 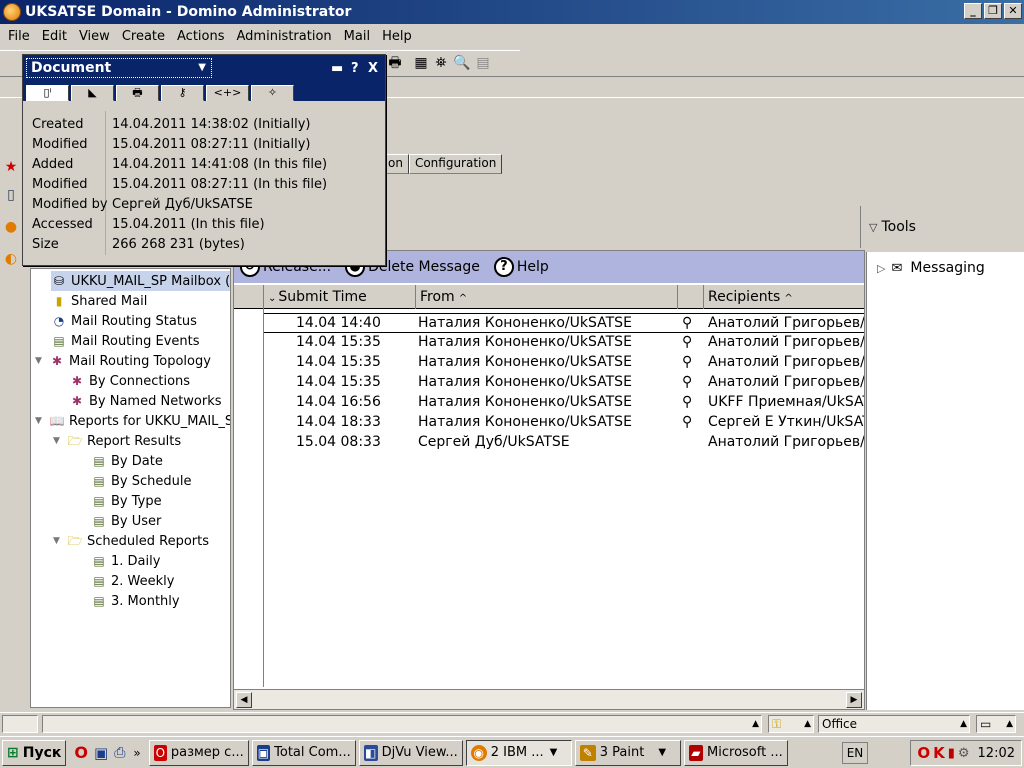 I want to click on code-icon: <+>, so click(x=227, y=93).